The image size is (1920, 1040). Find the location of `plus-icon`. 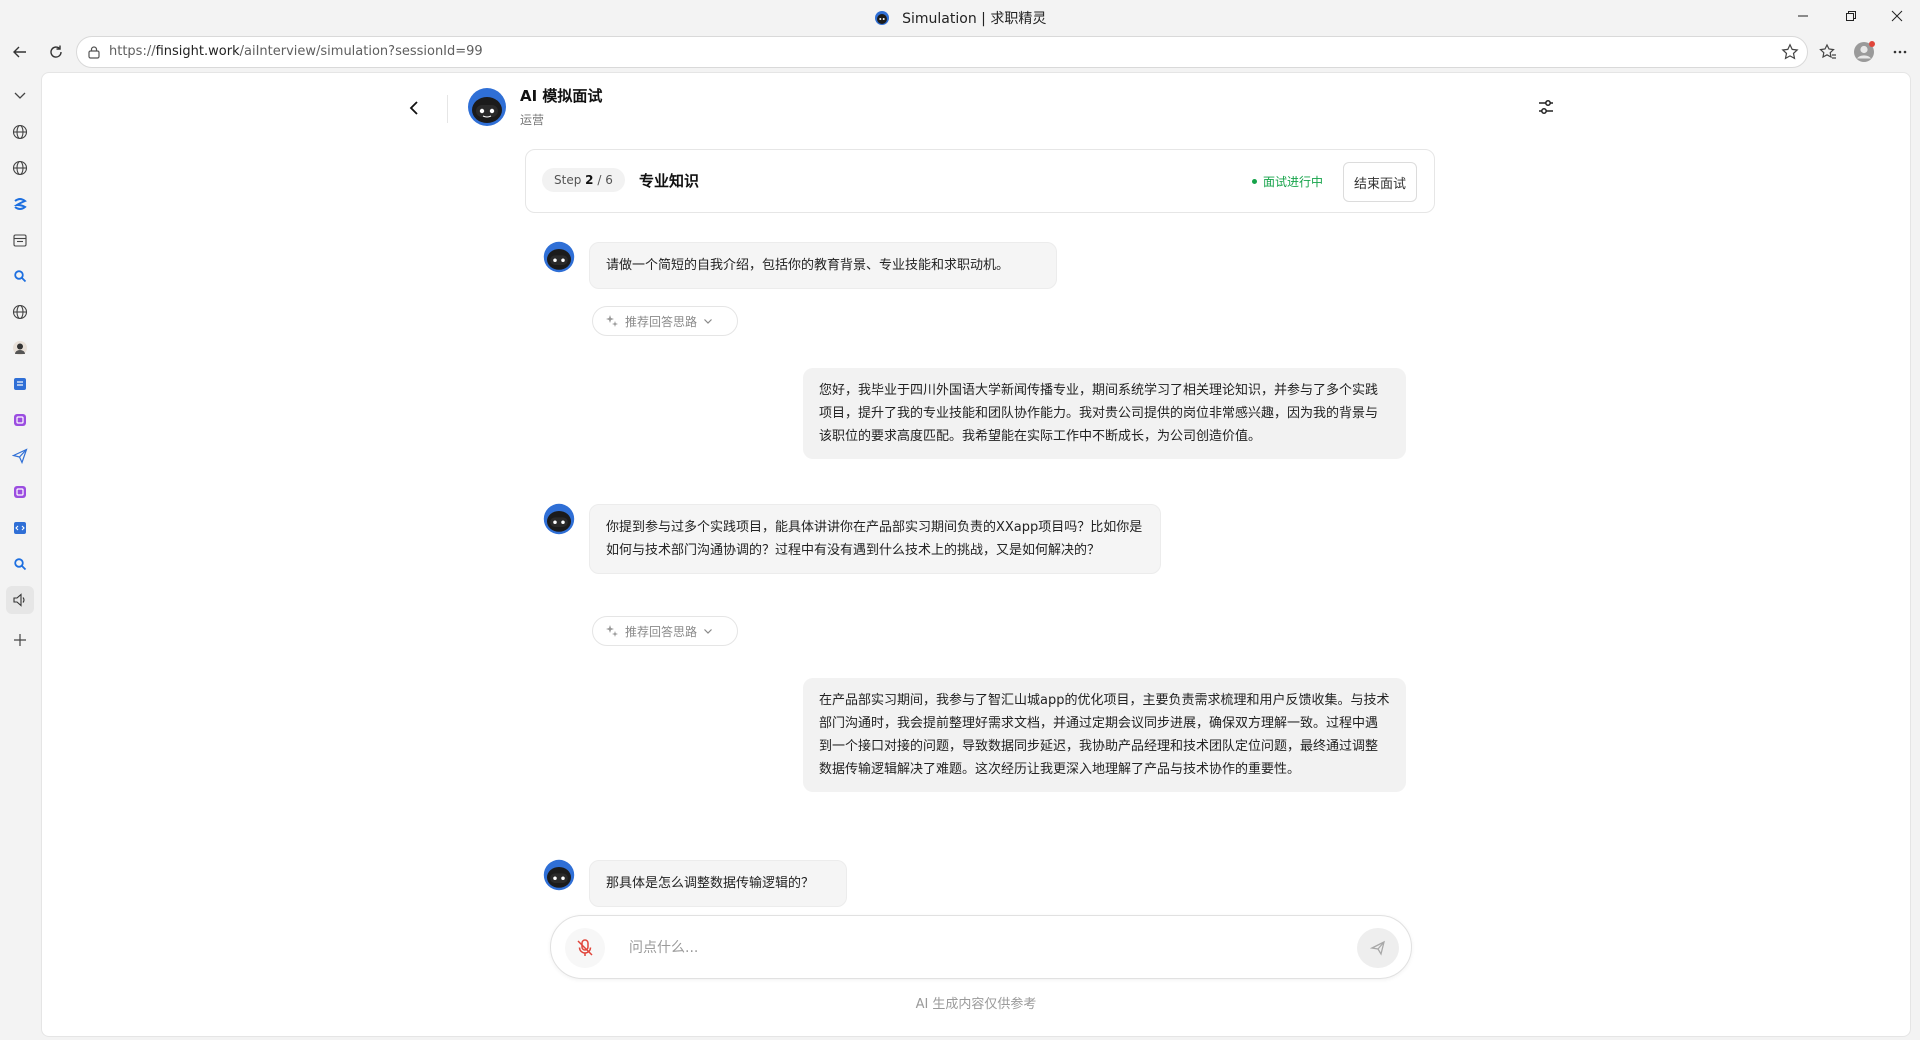

plus-icon is located at coordinates (20, 640).